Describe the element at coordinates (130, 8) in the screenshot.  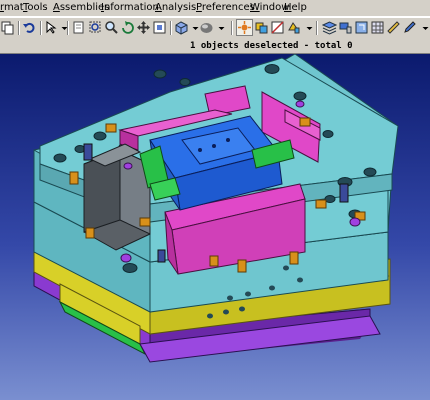
I see `menu-information: Information` at that location.